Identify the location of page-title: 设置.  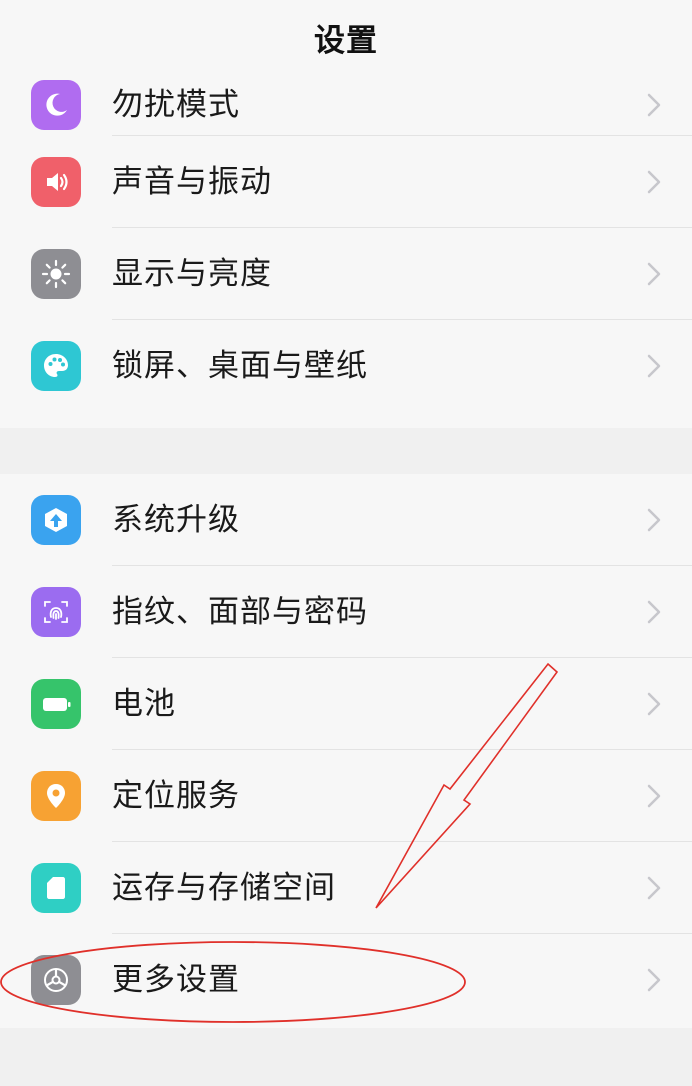
(346, 40).